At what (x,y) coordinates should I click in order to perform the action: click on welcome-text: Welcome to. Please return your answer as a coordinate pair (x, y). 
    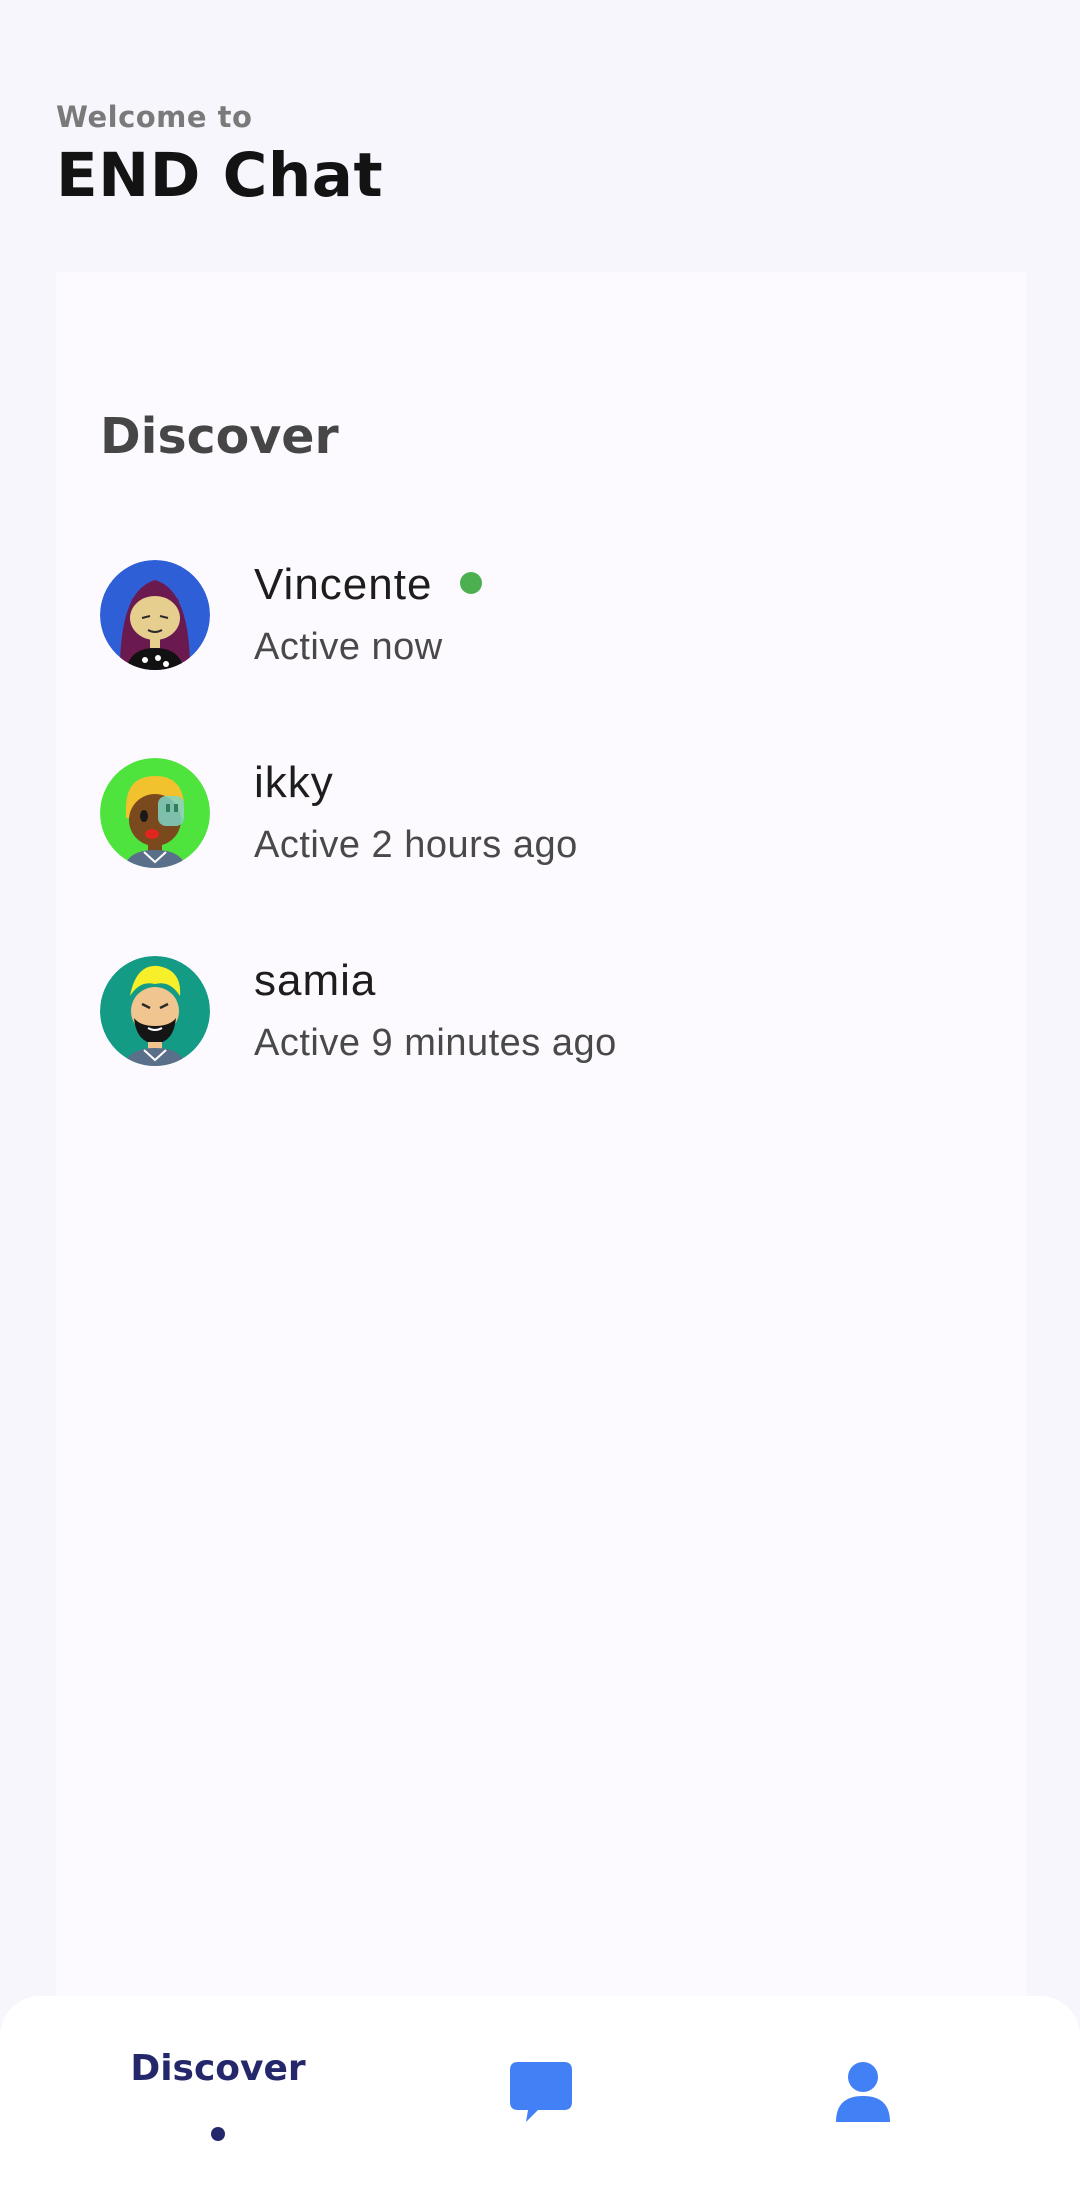
    Looking at the image, I should click on (154, 117).